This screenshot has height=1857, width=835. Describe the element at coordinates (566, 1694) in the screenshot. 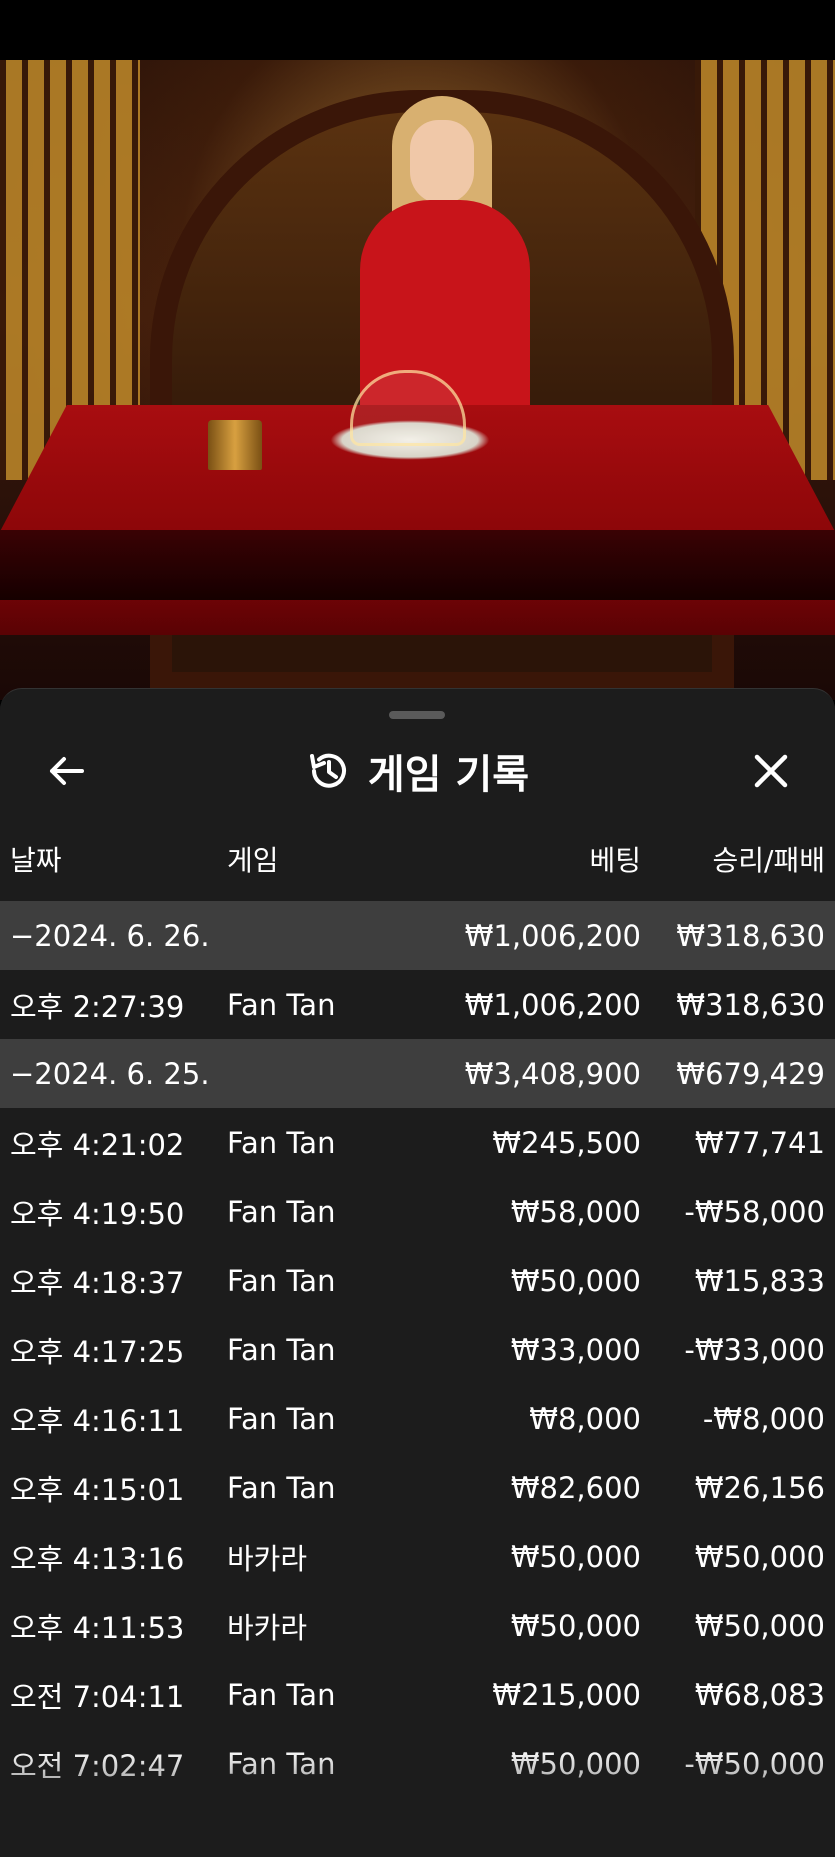

I see `row-bet: ₩215,000` at that location.